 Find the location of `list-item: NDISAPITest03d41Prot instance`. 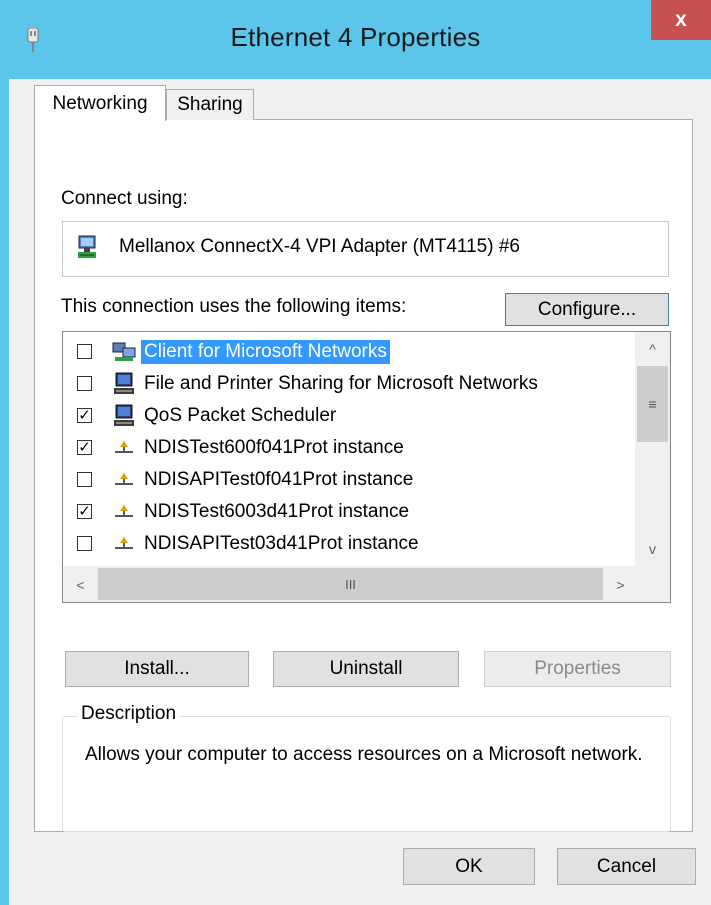

list-item: NDISAPITest03d41Prot instance is located at coordinates (348, 544).